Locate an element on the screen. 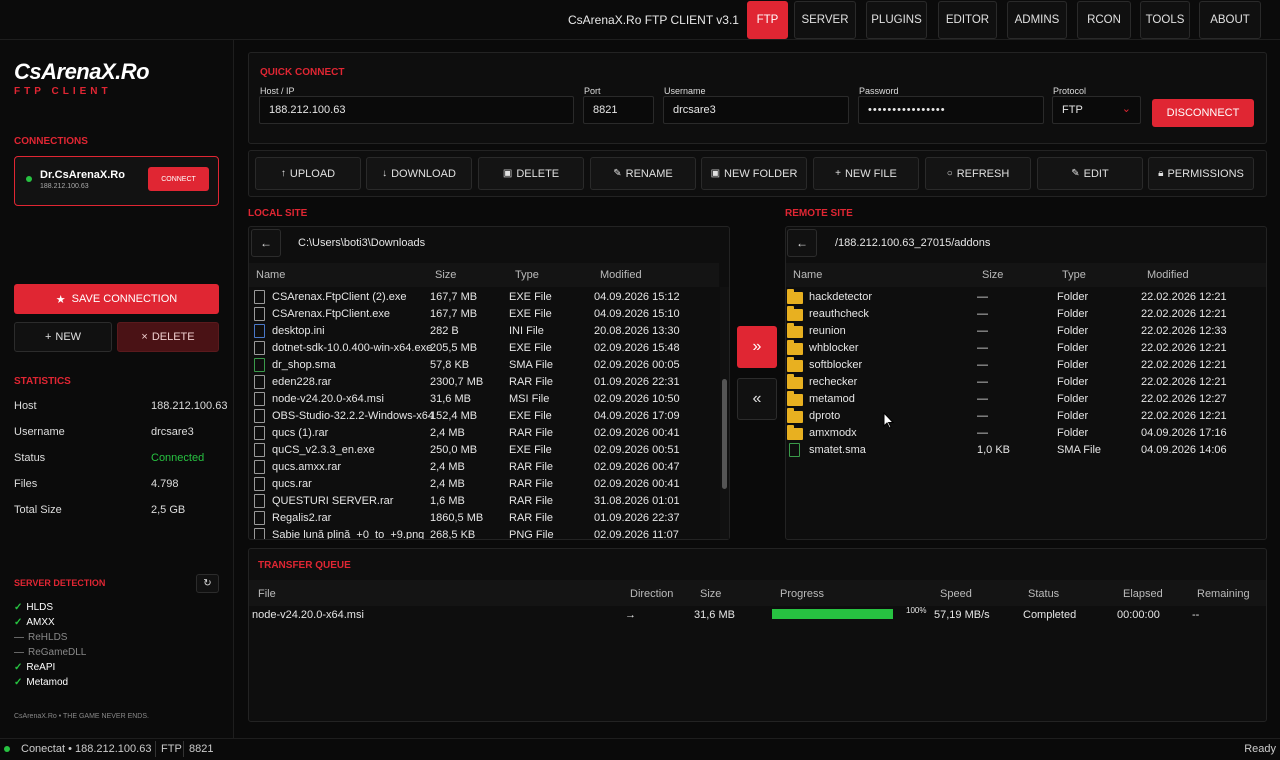  connect-button: CONNECT is located at coordinates (178, 179).